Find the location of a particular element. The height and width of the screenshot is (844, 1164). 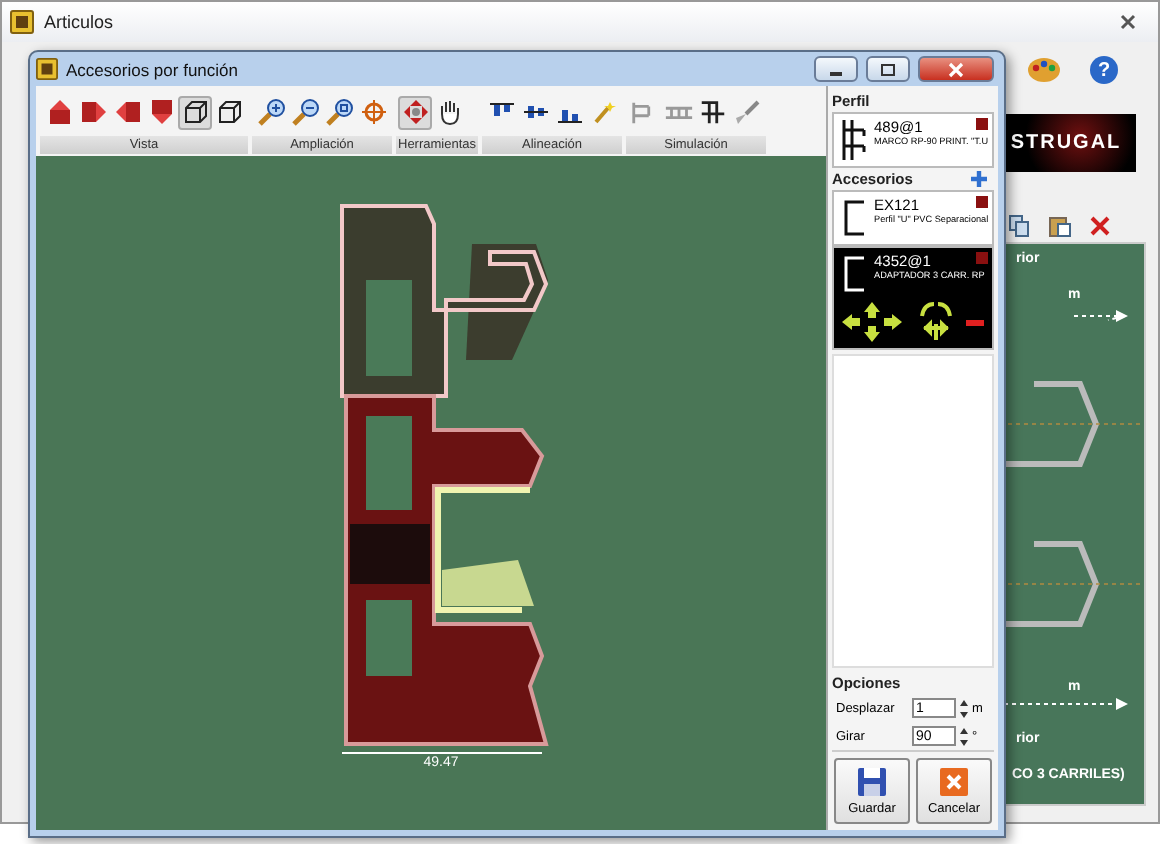

maximize-icon is located at coordinates (888, 69).